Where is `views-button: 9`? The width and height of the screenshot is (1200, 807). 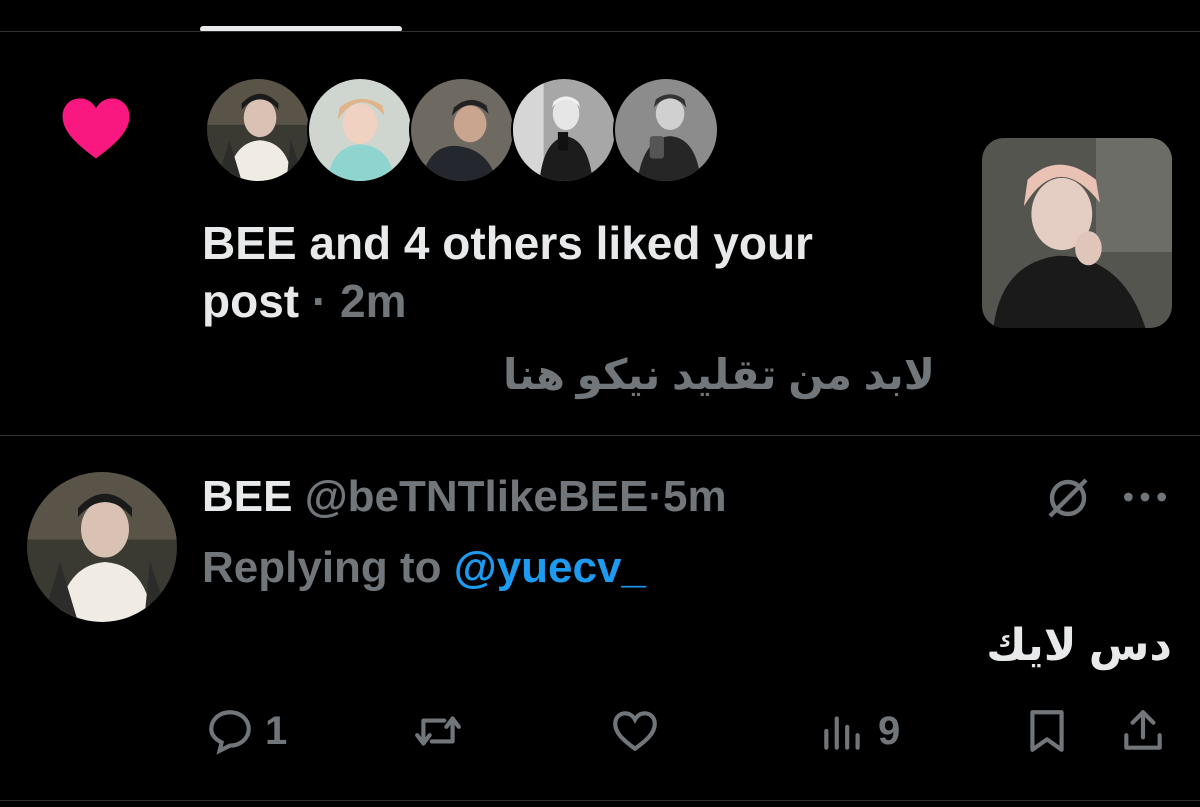
views-button: 9 is located at coordinates (859, 731).